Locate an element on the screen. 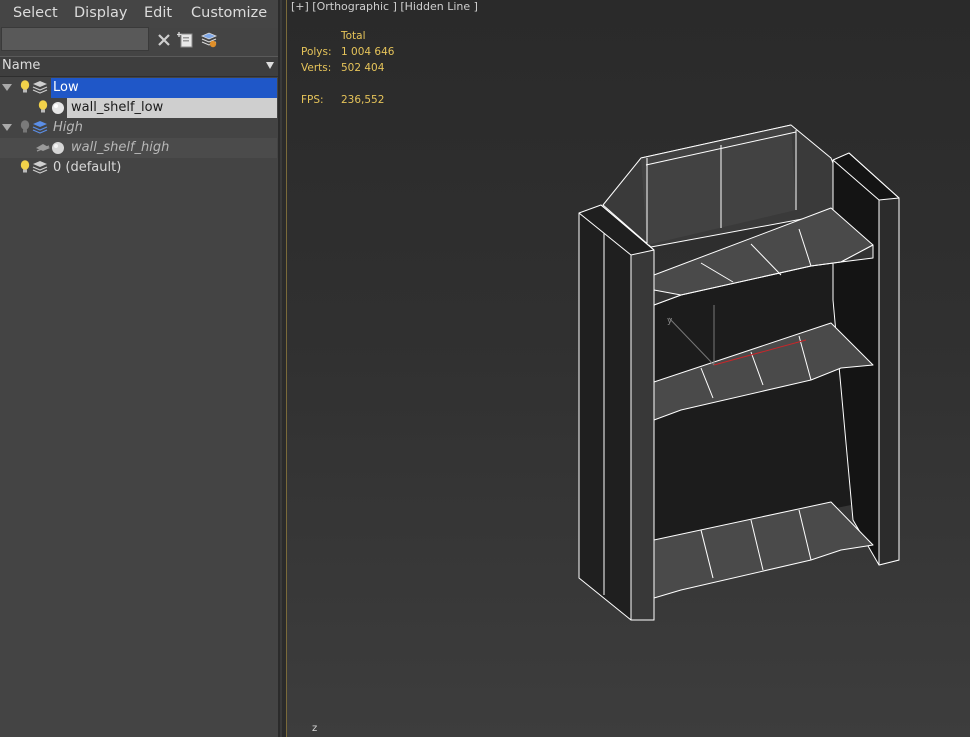  tree-row-layer-high: High is located at coordinates (139, 128).